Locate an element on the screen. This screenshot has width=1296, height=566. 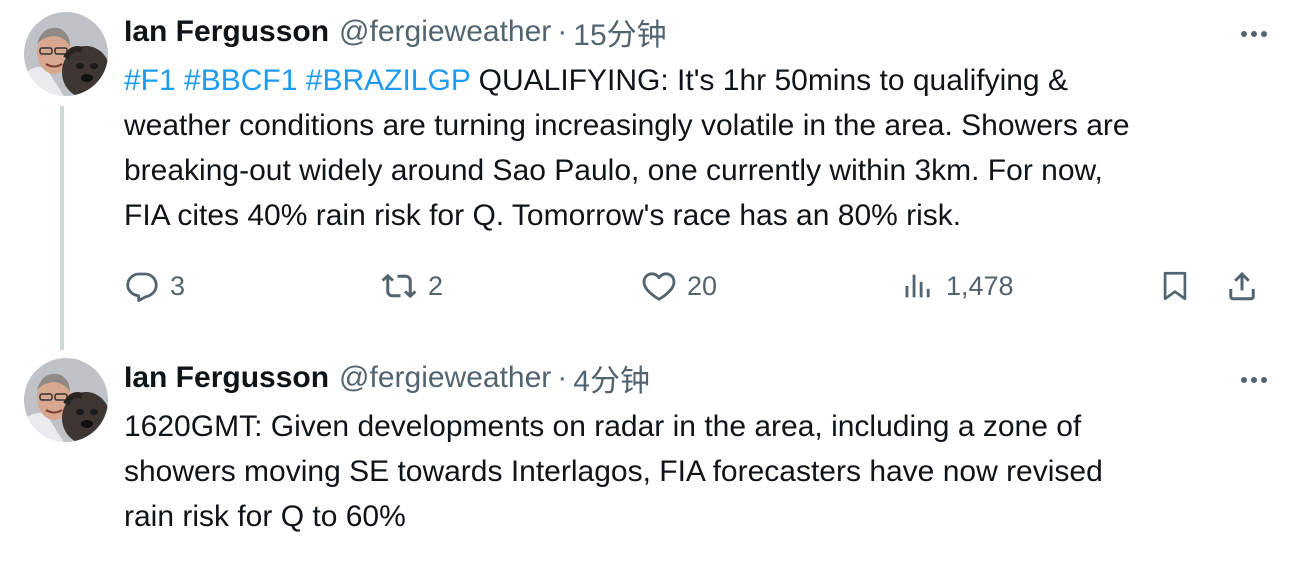
hashtag-link: #BRAZILGP is located at coordinates (388, 80).